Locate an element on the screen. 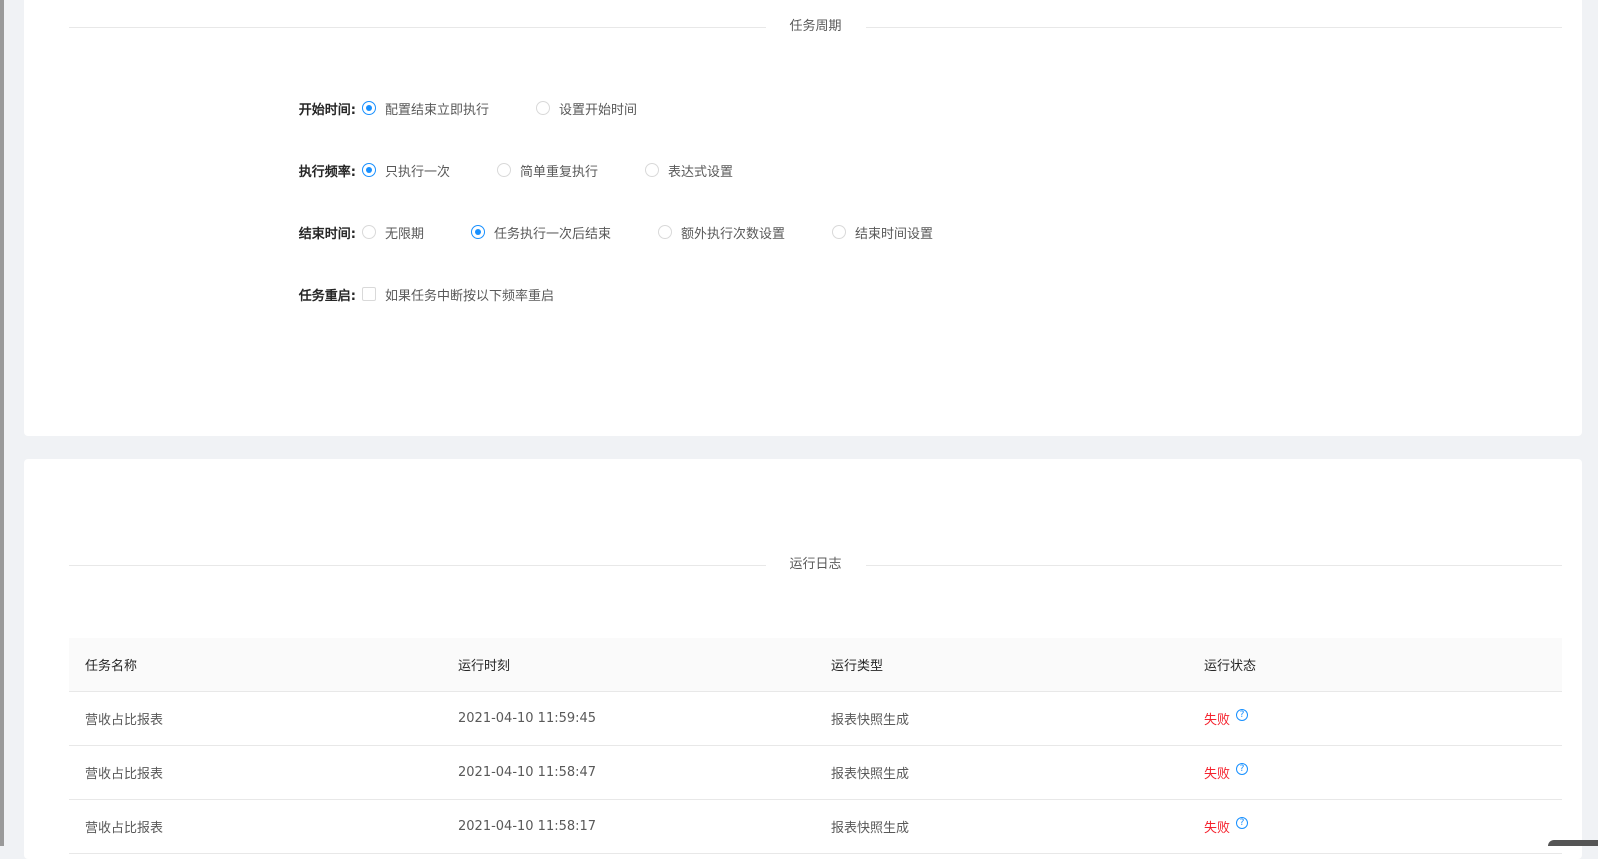 Image resolution: width=1598 pixels, height=859 pixels. start-time-row: 开始时间: 配置结束立即执行 设置开始时间 is located at coordinates (803, 108).